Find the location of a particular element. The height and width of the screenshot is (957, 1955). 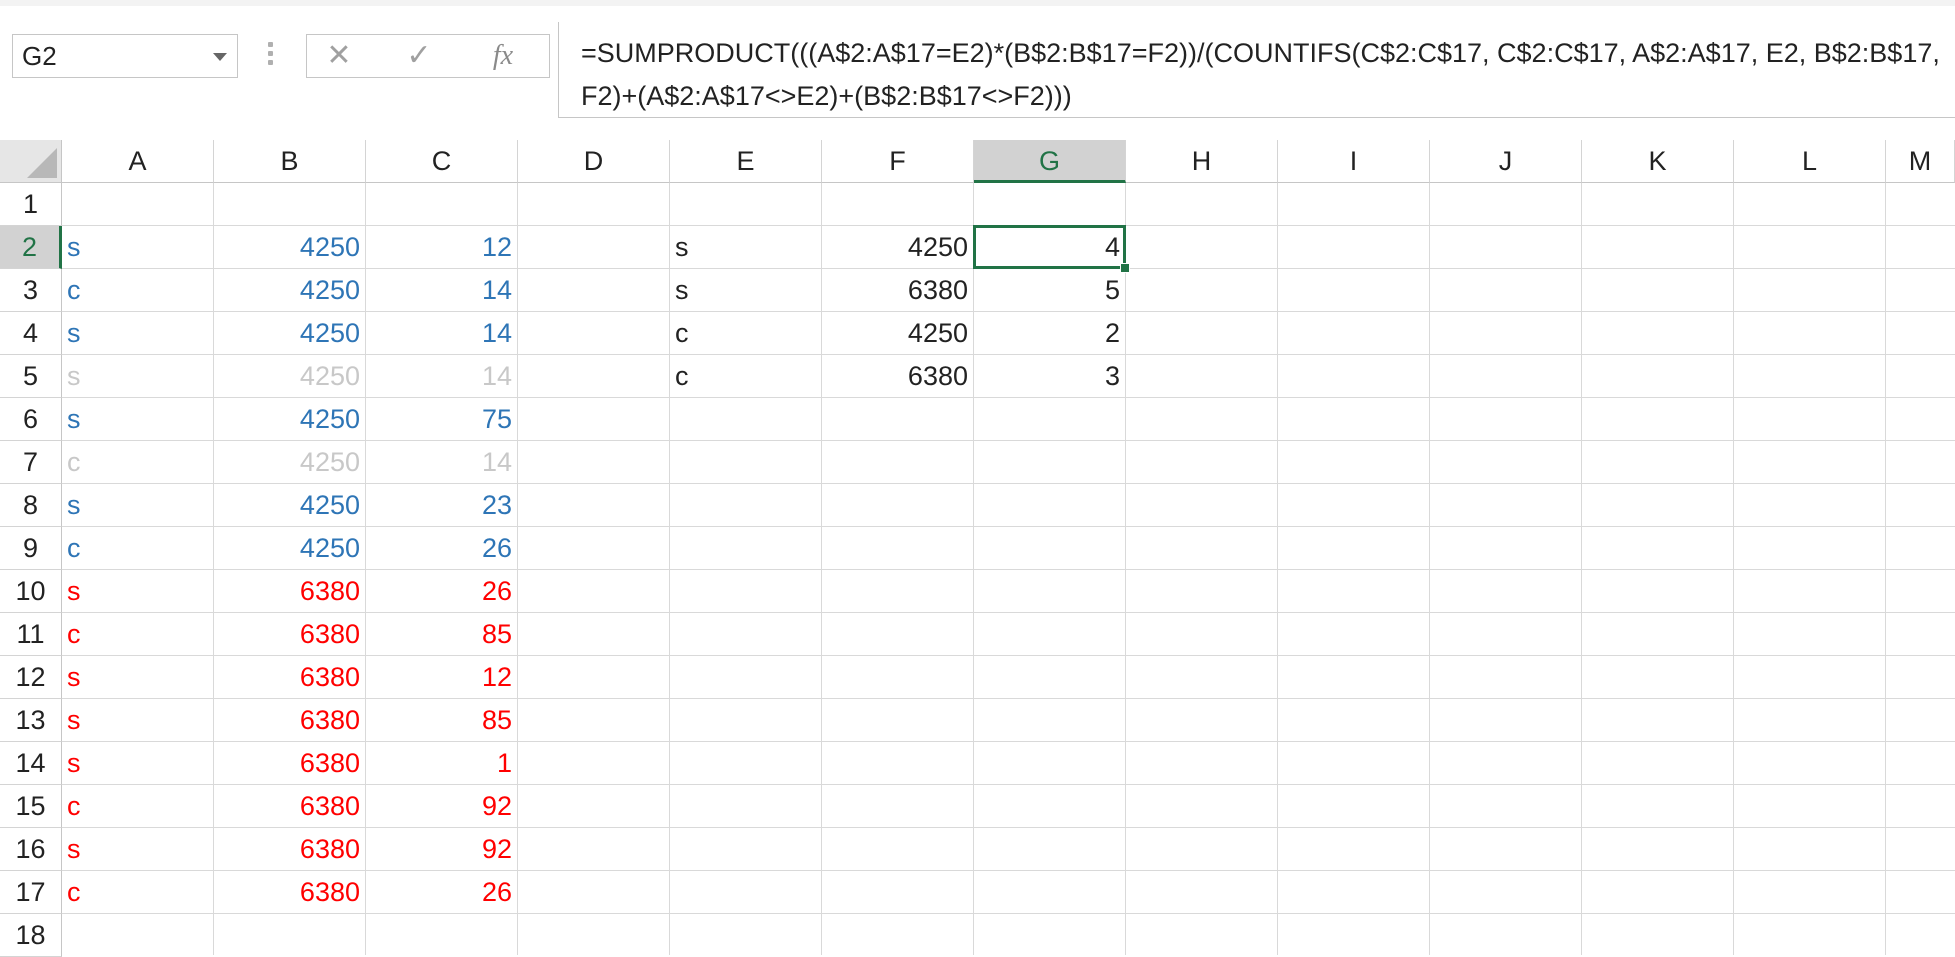

cell-b5: 4250 is located at coordinates (290, 376).